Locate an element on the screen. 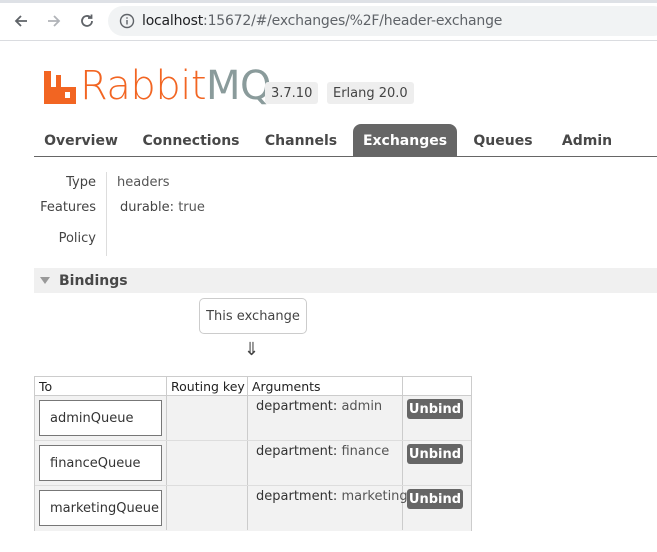  argument: department: marketing is located at coordinates (332, 496).